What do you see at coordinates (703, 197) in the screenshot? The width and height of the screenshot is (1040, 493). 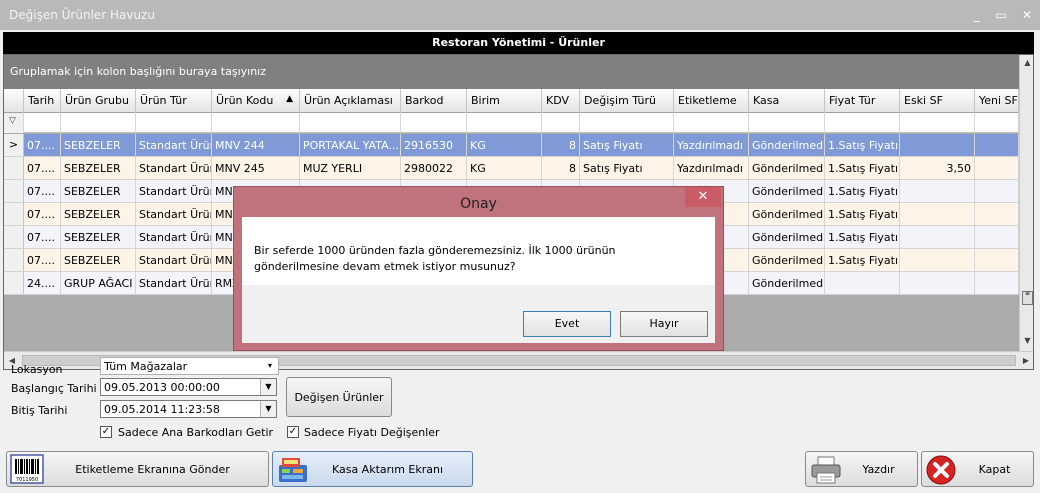 I see `dialog-close-button: ✕` at bounding box center [703, 197].